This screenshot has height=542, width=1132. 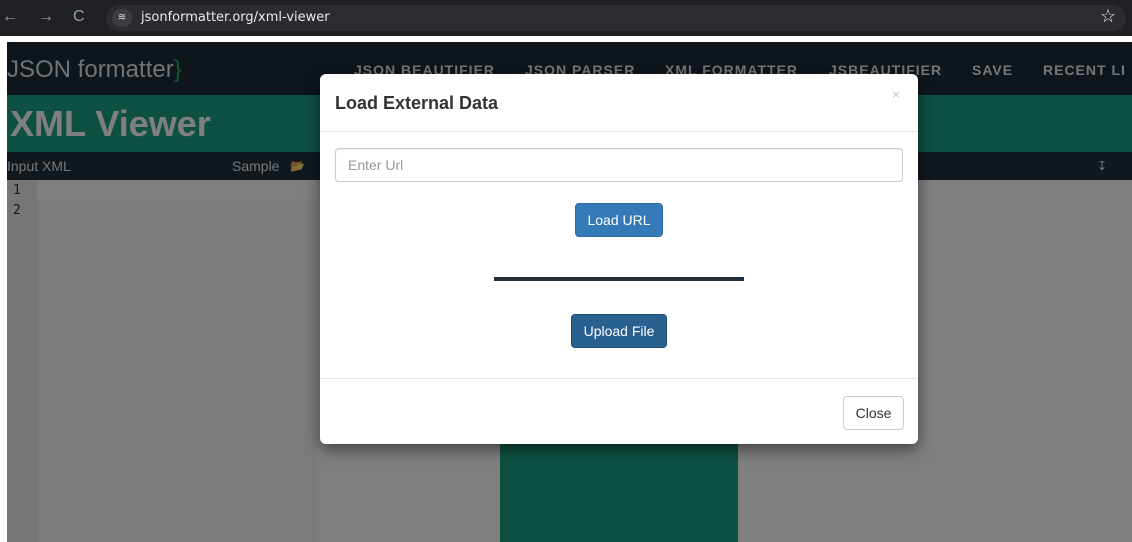 I want to click on url-input, so click(x=619, y=165).